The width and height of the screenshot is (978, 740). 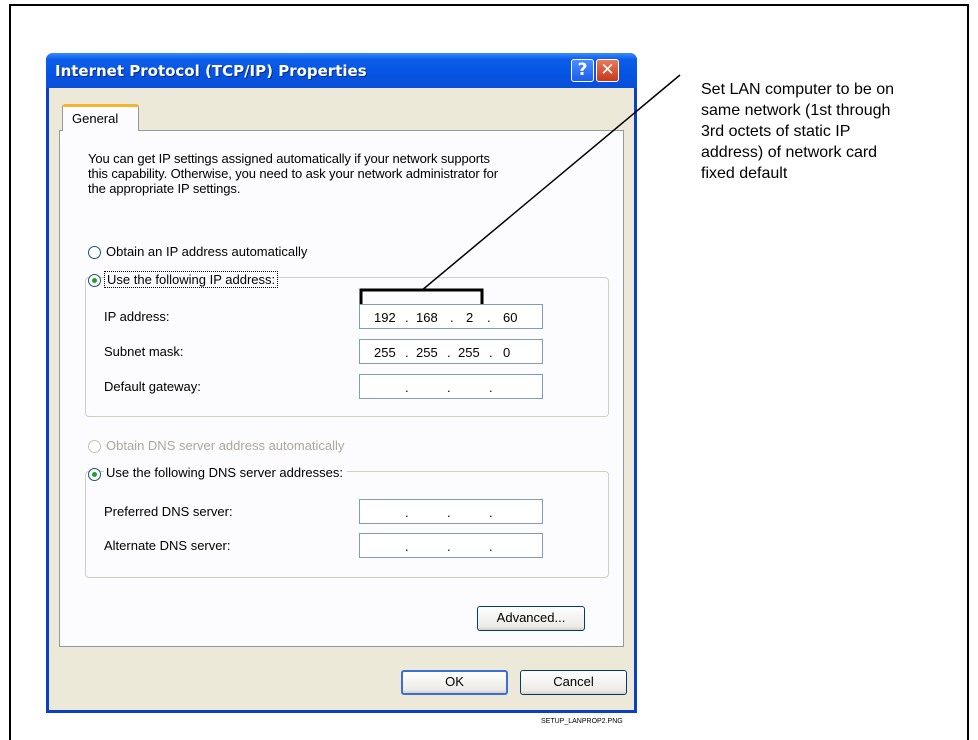 What do you see at coordinates (100, 117) in the screenshot?
I see `tab-general: General` at bounding box center [100, 117].